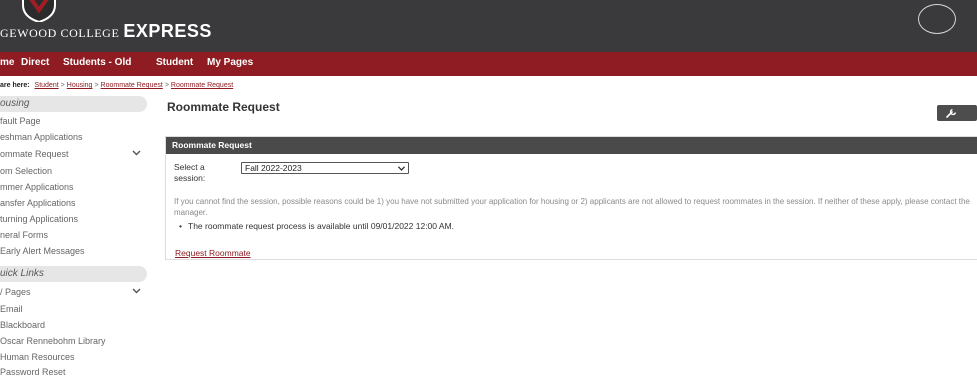  Describe the element at coordinates (15, 85) in the screenshot. I see `breadcrumb-prefix: are here:` at that location.